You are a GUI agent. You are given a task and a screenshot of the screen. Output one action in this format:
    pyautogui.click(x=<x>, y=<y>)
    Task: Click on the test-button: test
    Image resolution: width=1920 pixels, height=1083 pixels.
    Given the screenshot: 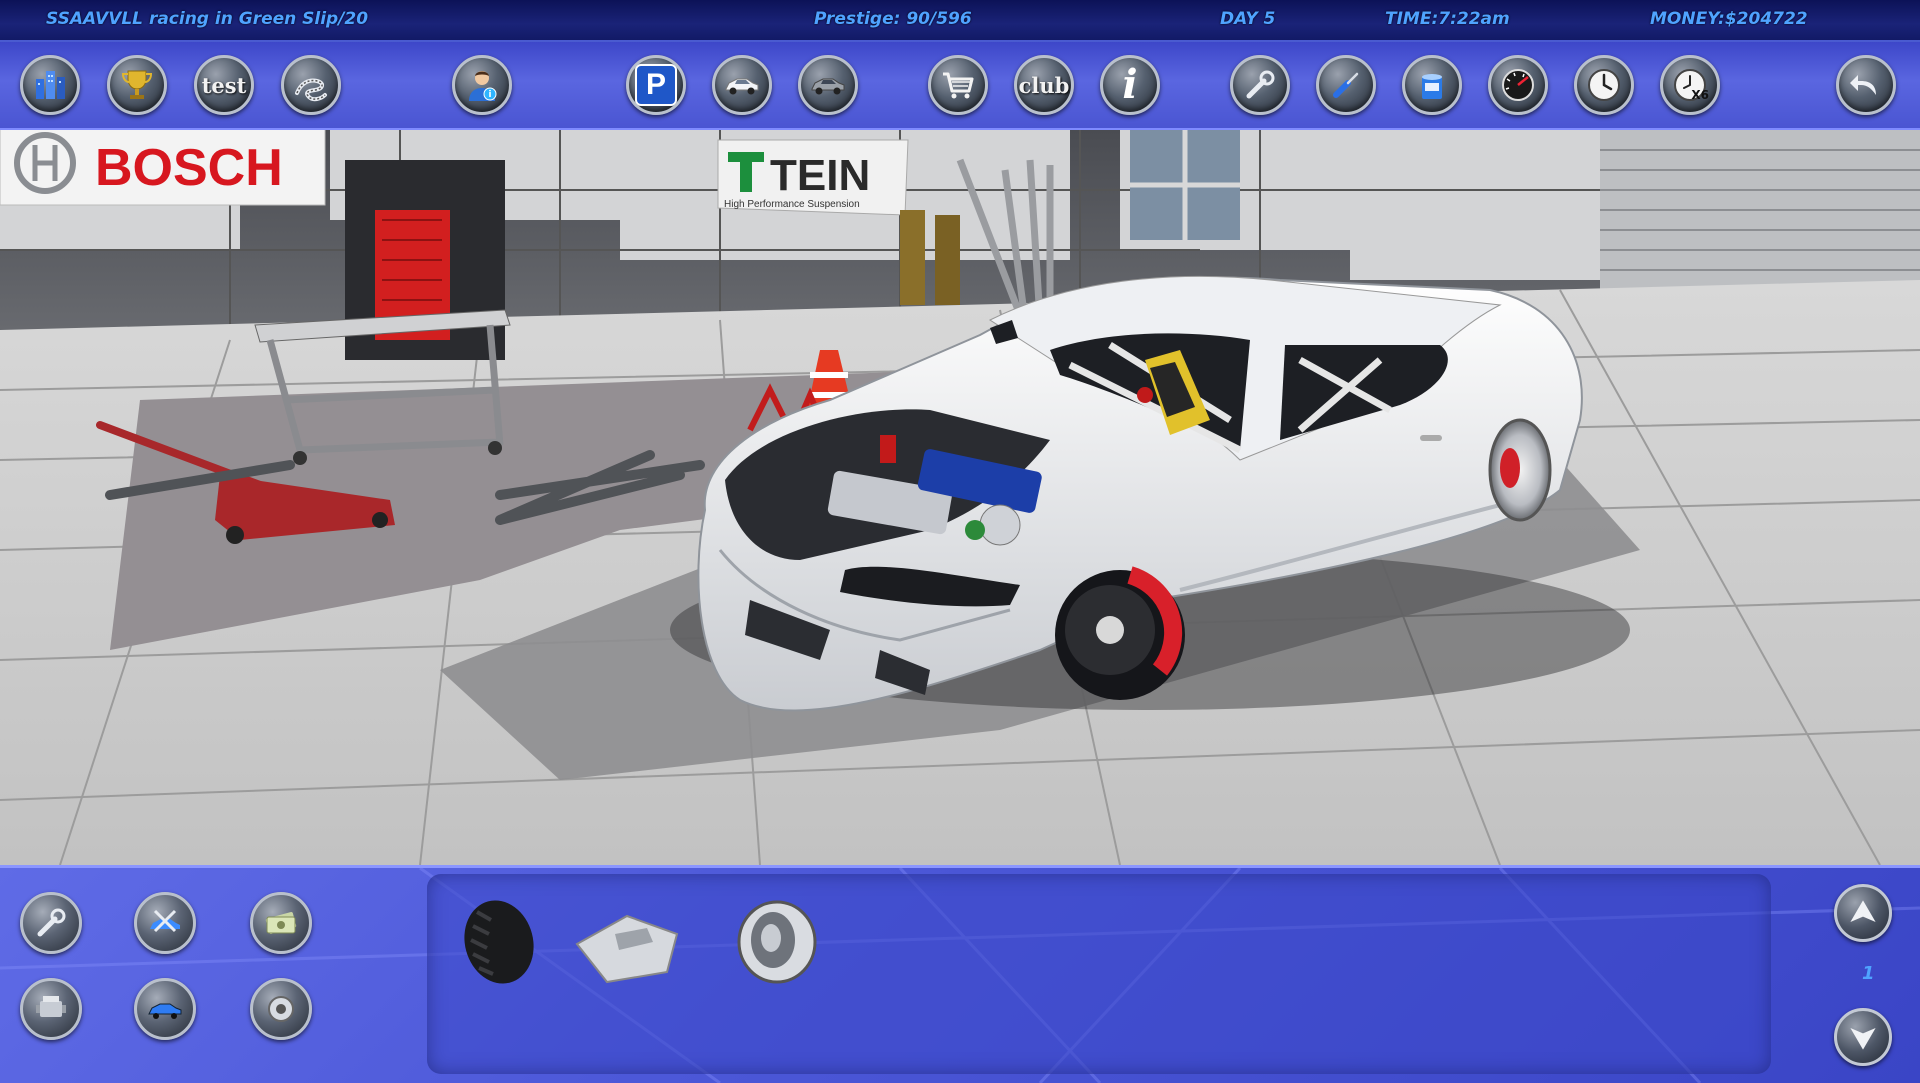 What is the action you would take?
    pyautogui.click(x=224, y=85)
    